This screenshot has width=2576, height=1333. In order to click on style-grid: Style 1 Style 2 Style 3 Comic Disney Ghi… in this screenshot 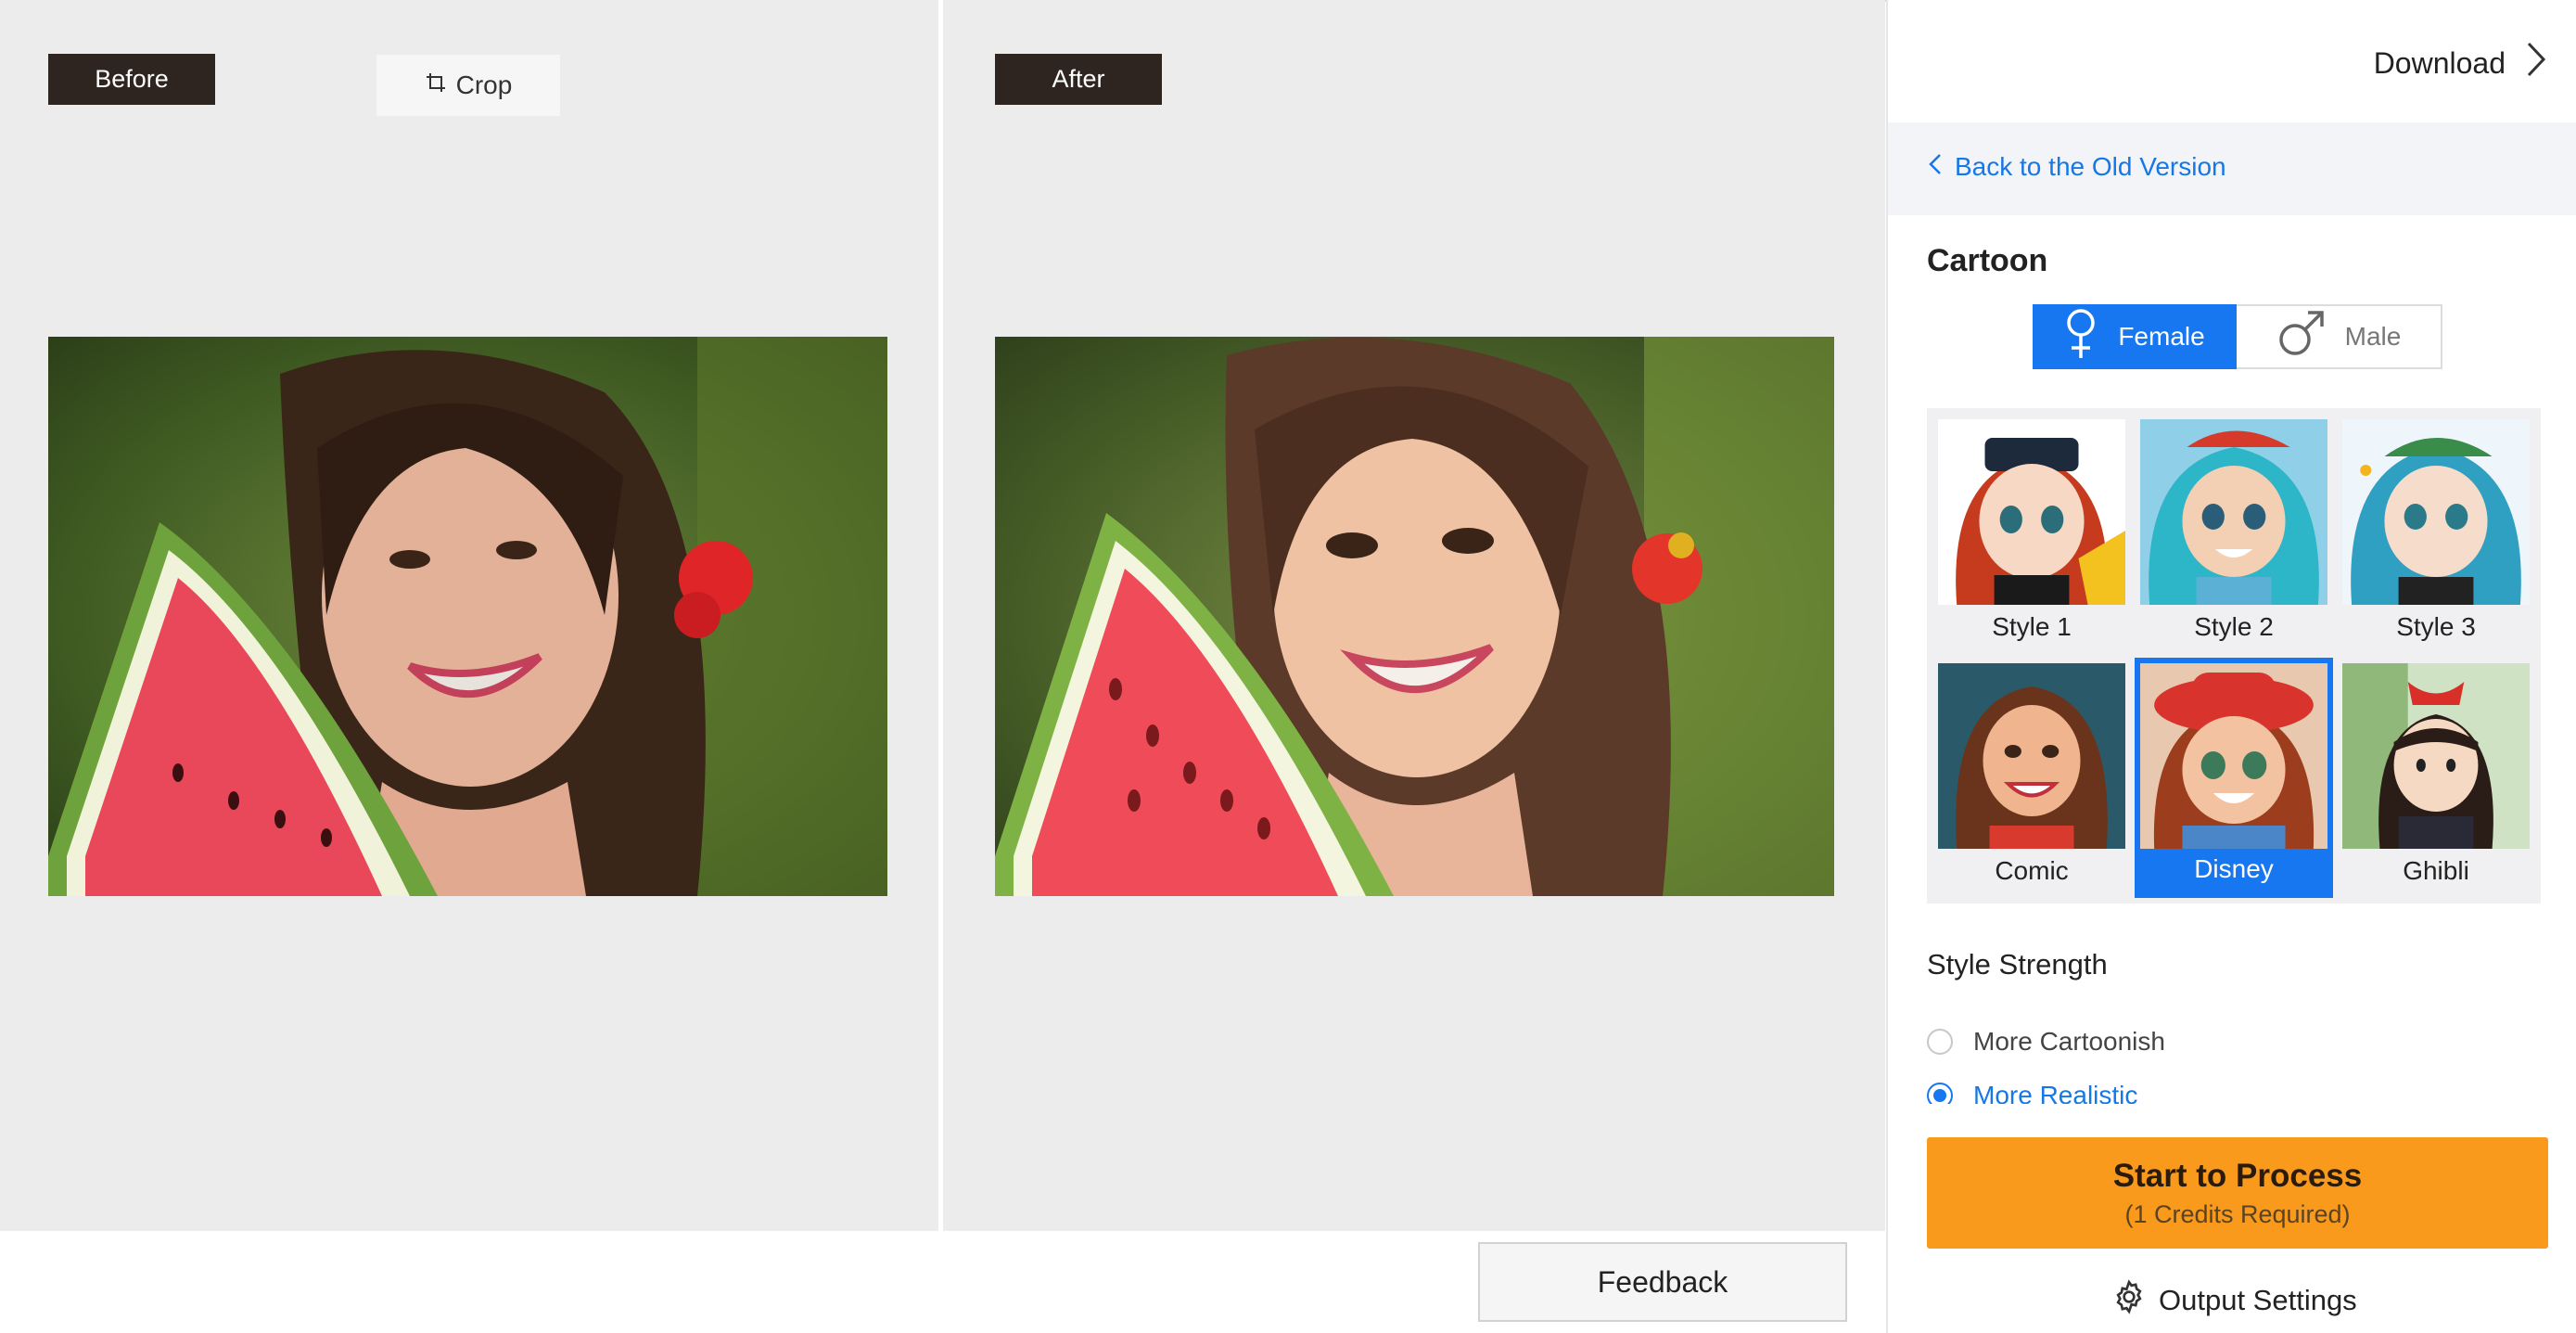, I will do `click(2234, 656)`.